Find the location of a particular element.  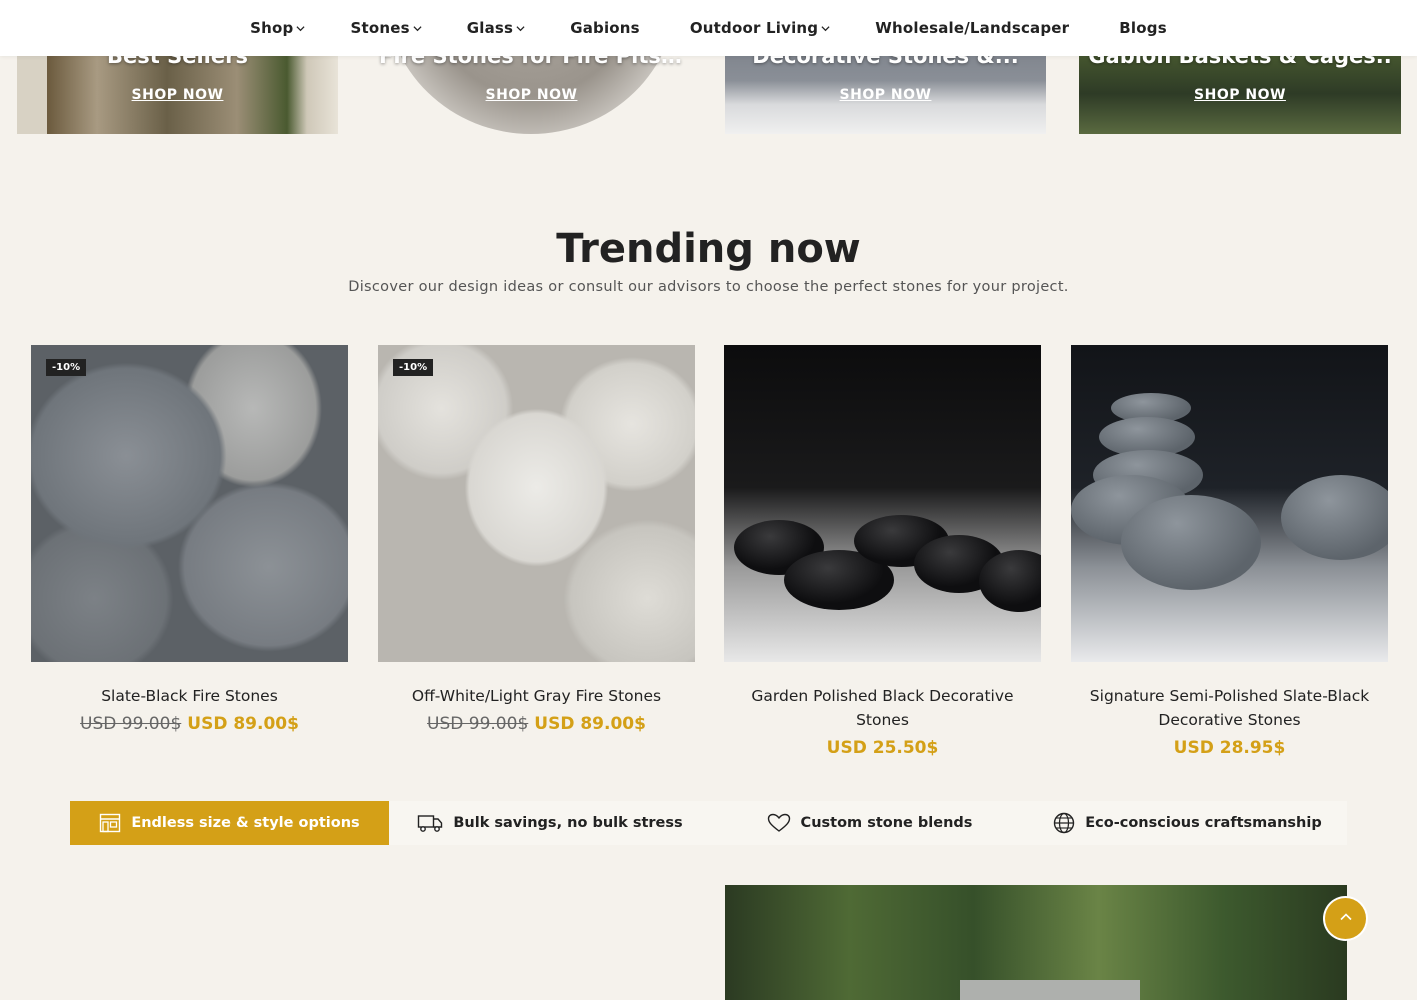

nav-item-gabions: Gabions is located at coordinates (605, 28).